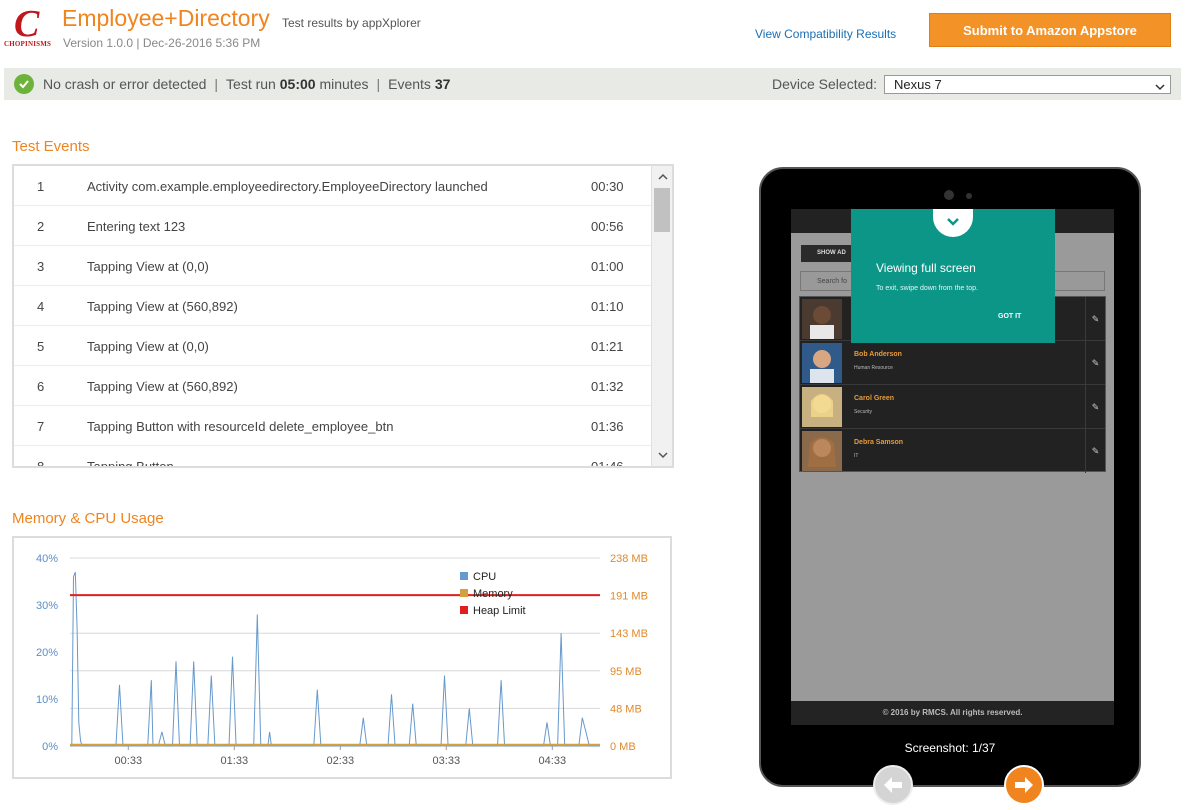 Image resolution: width=1186 pixels, height=810 pixels. Describe the element at coordinates (878, 354) in the screenshot. I see `employee-name: Bob Anderson` at that location.